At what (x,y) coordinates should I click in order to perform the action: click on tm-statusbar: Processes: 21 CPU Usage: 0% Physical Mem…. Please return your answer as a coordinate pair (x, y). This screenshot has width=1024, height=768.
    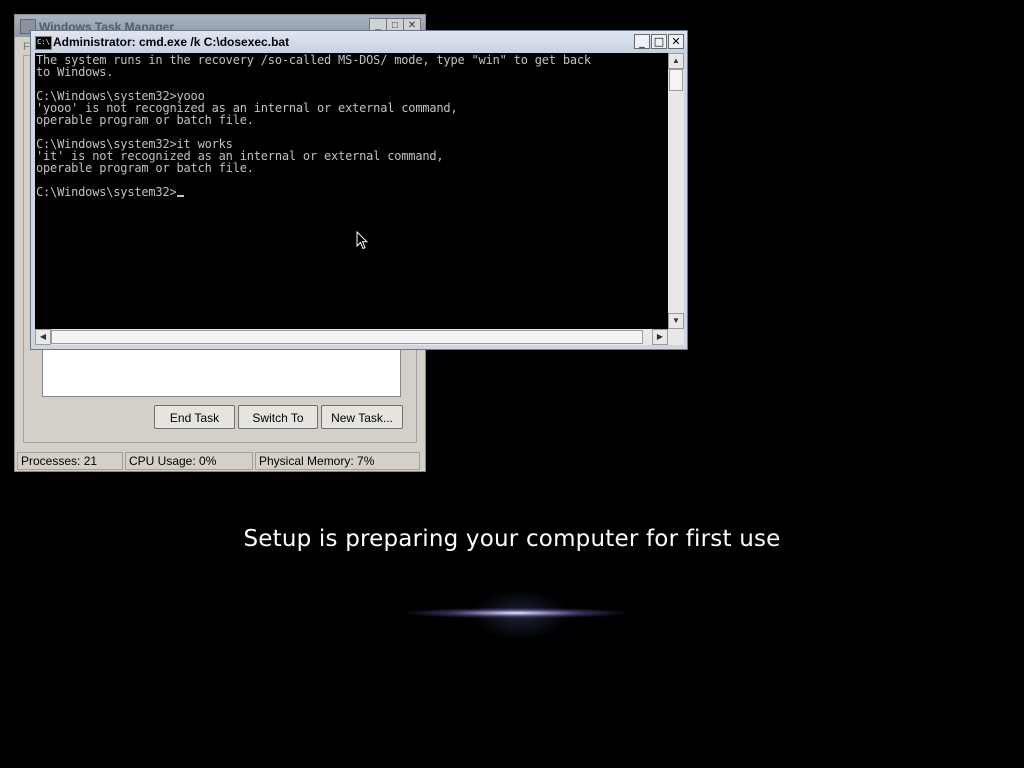
    Looking at the image, I should click on (220, 461).